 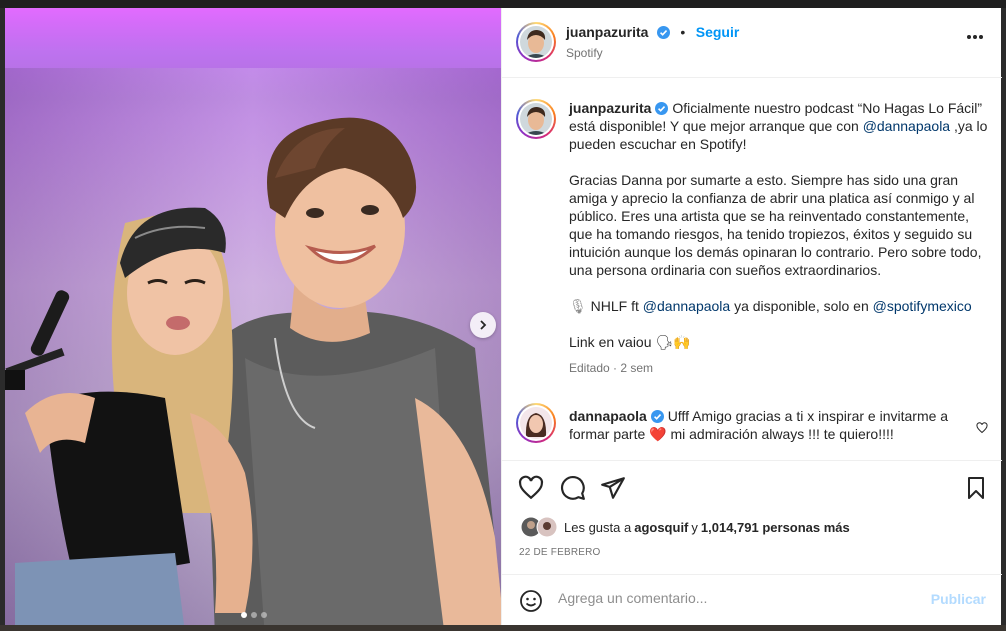 What do you see at coordinates (922, 306) in the screenshot?
I see `mention-link: @spotifymexico` at bounding box center [922, 306].